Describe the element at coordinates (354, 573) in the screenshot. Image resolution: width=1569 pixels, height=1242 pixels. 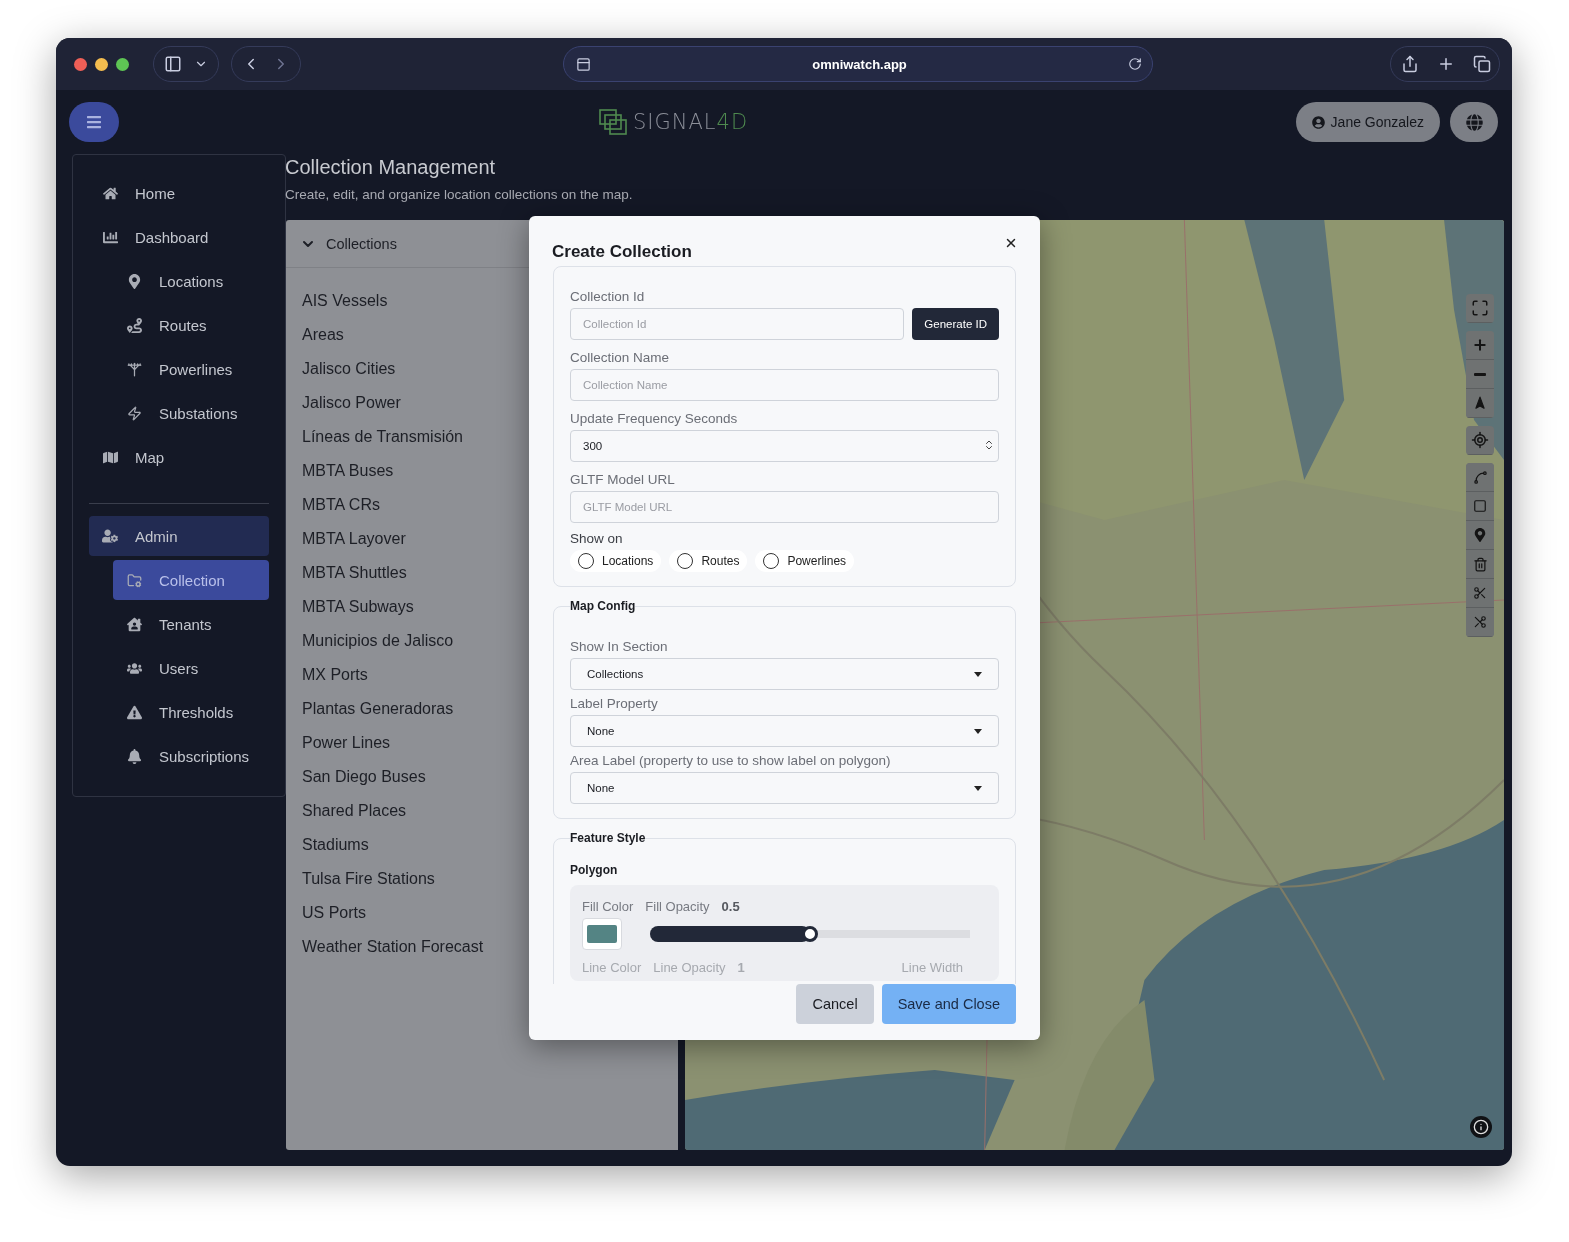
I see `list-entry: MBTA Shuttles` at that location.